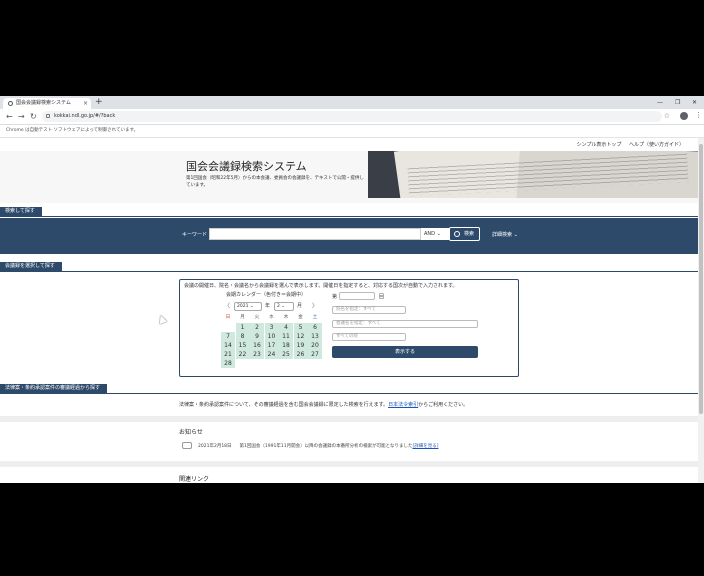  What do you see at coordinates (187, 445) in the screenshot?
I see `megaphone-icon` at bounding box center [187, 445].